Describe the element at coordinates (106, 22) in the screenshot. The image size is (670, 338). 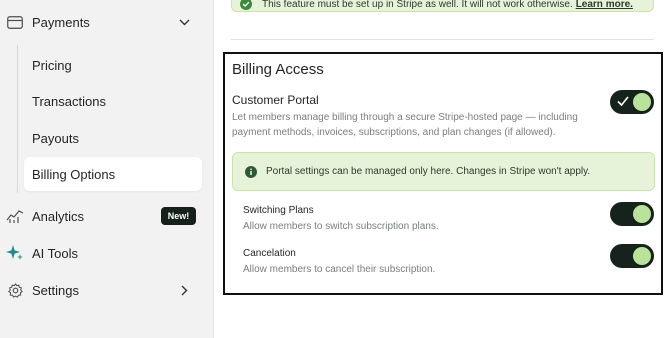
I see `nav-item-payments: Payments` at that location.